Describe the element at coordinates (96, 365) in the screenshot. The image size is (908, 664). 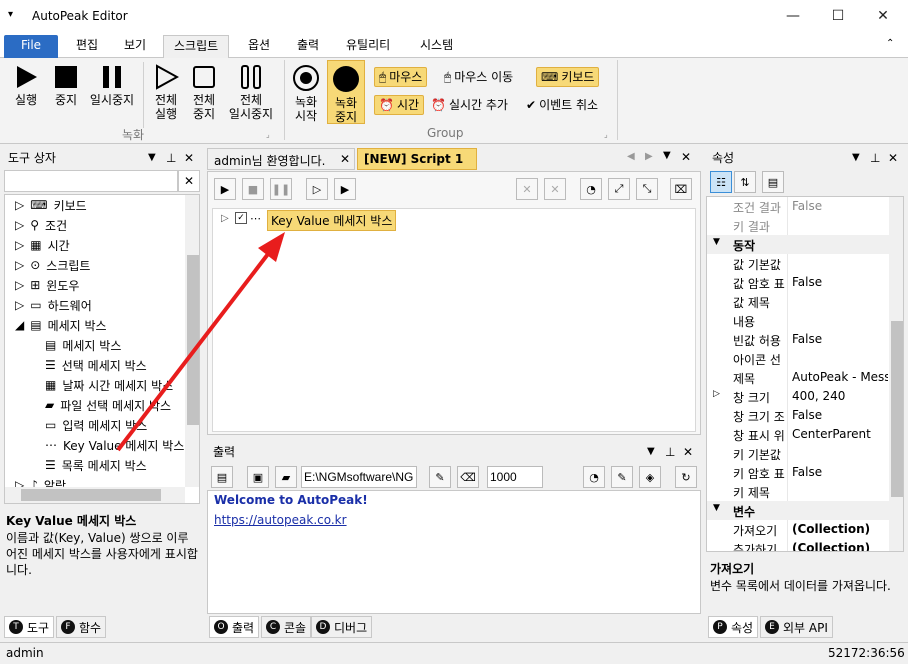
I see `tree-item-select-messagebox: ☰ 선택 메세지 박스` at that location.